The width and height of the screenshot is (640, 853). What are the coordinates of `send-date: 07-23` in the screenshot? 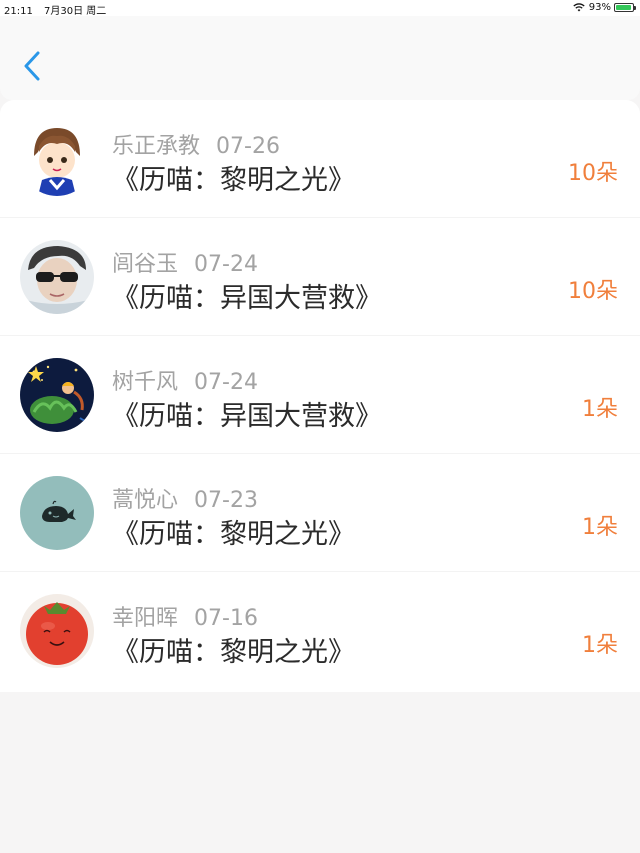 It's located at (226, 500).